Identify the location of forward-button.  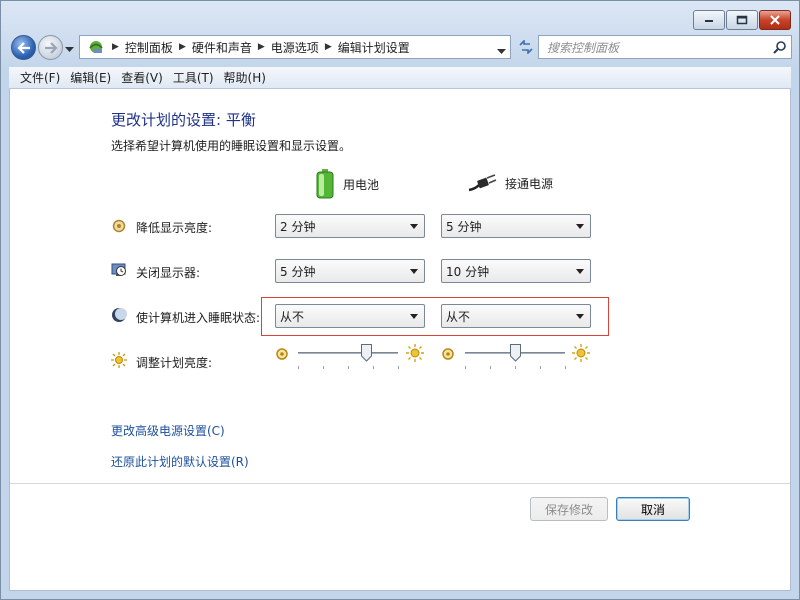
(50, 47).